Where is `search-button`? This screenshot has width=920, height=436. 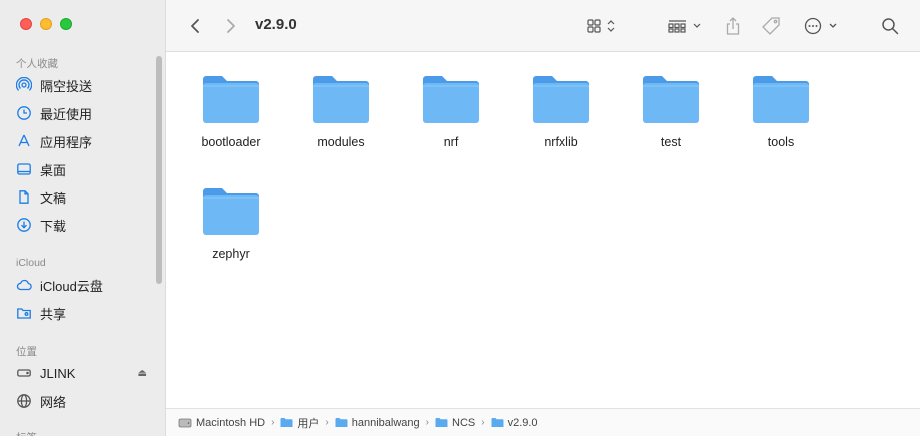
search-button is located at coordinates (890, 26).